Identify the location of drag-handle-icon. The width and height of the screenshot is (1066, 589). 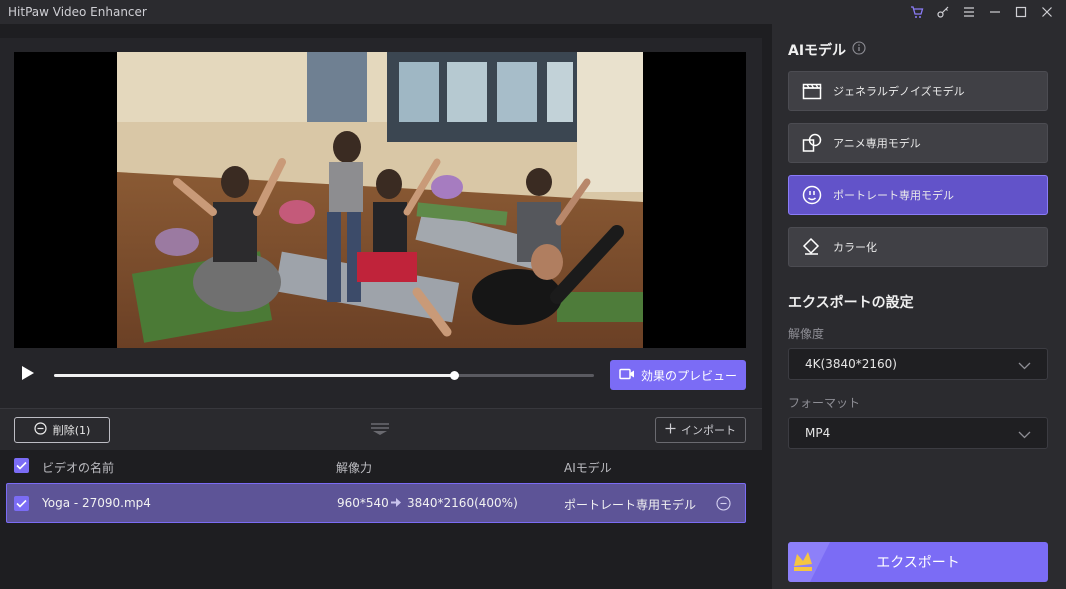
(380, 428).